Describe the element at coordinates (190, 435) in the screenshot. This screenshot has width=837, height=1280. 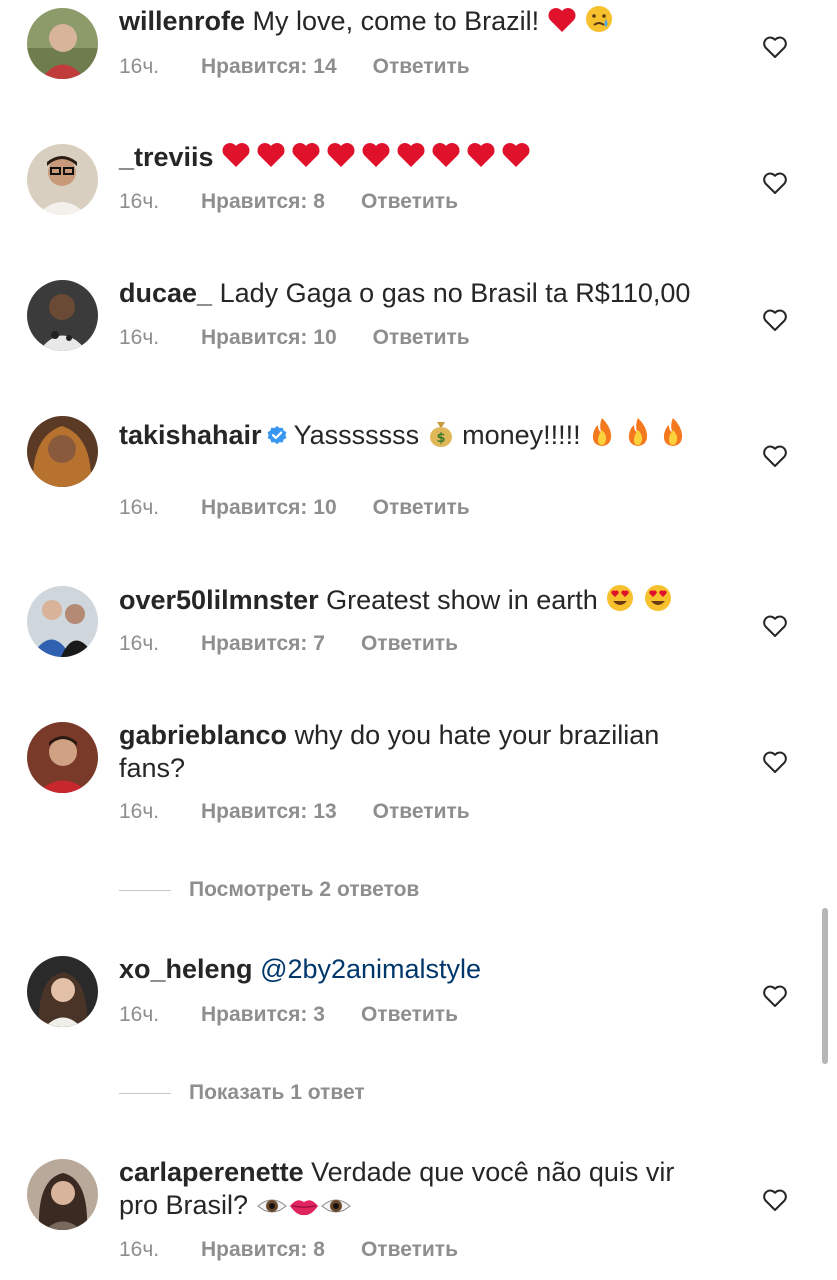
I see `comment-username: takishahair` at that location.